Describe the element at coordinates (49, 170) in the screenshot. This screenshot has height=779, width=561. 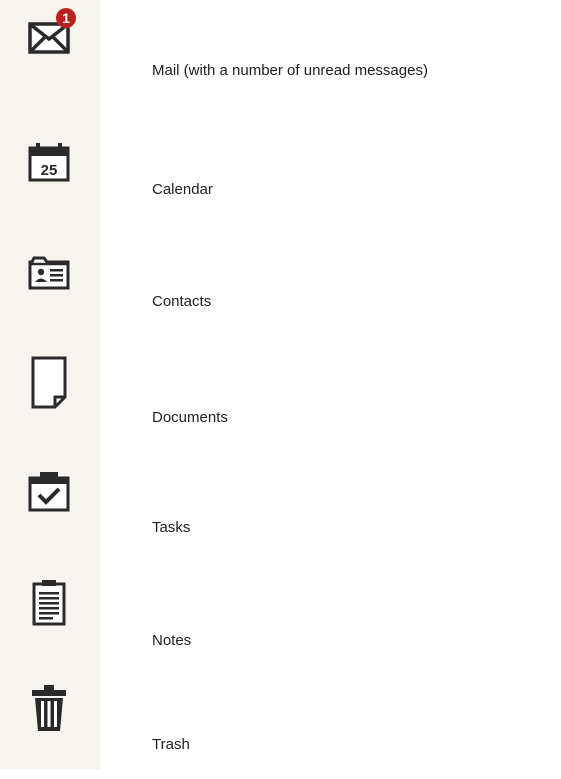
I see `calendar-date: 25` at that location.